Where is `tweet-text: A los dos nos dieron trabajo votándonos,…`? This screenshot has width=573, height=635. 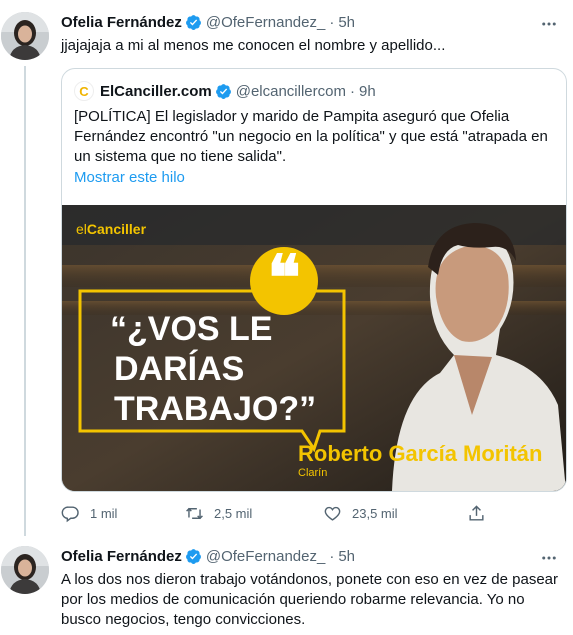 tweet-text: A los dos nos dieron trabajo votándonos,… is located at coordinates (310, 599).